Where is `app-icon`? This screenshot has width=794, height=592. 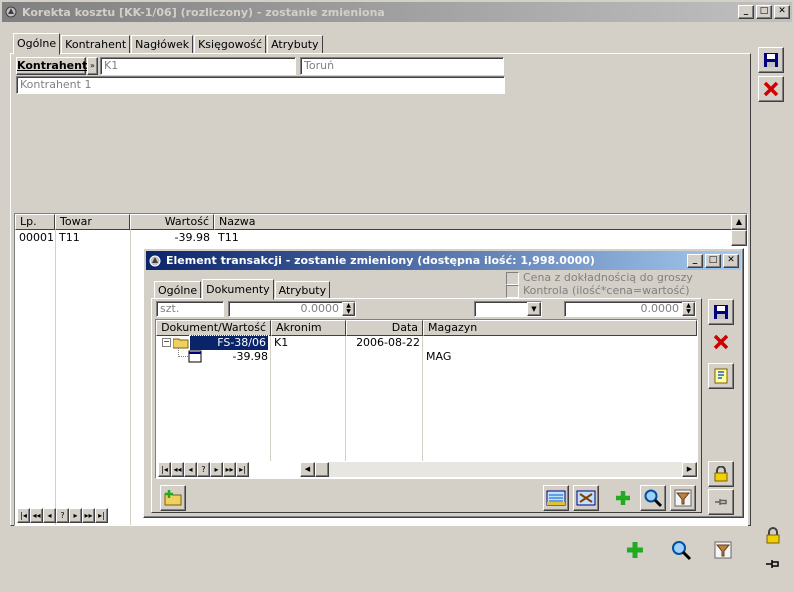 app-icon is located at coordinates (11, 12).